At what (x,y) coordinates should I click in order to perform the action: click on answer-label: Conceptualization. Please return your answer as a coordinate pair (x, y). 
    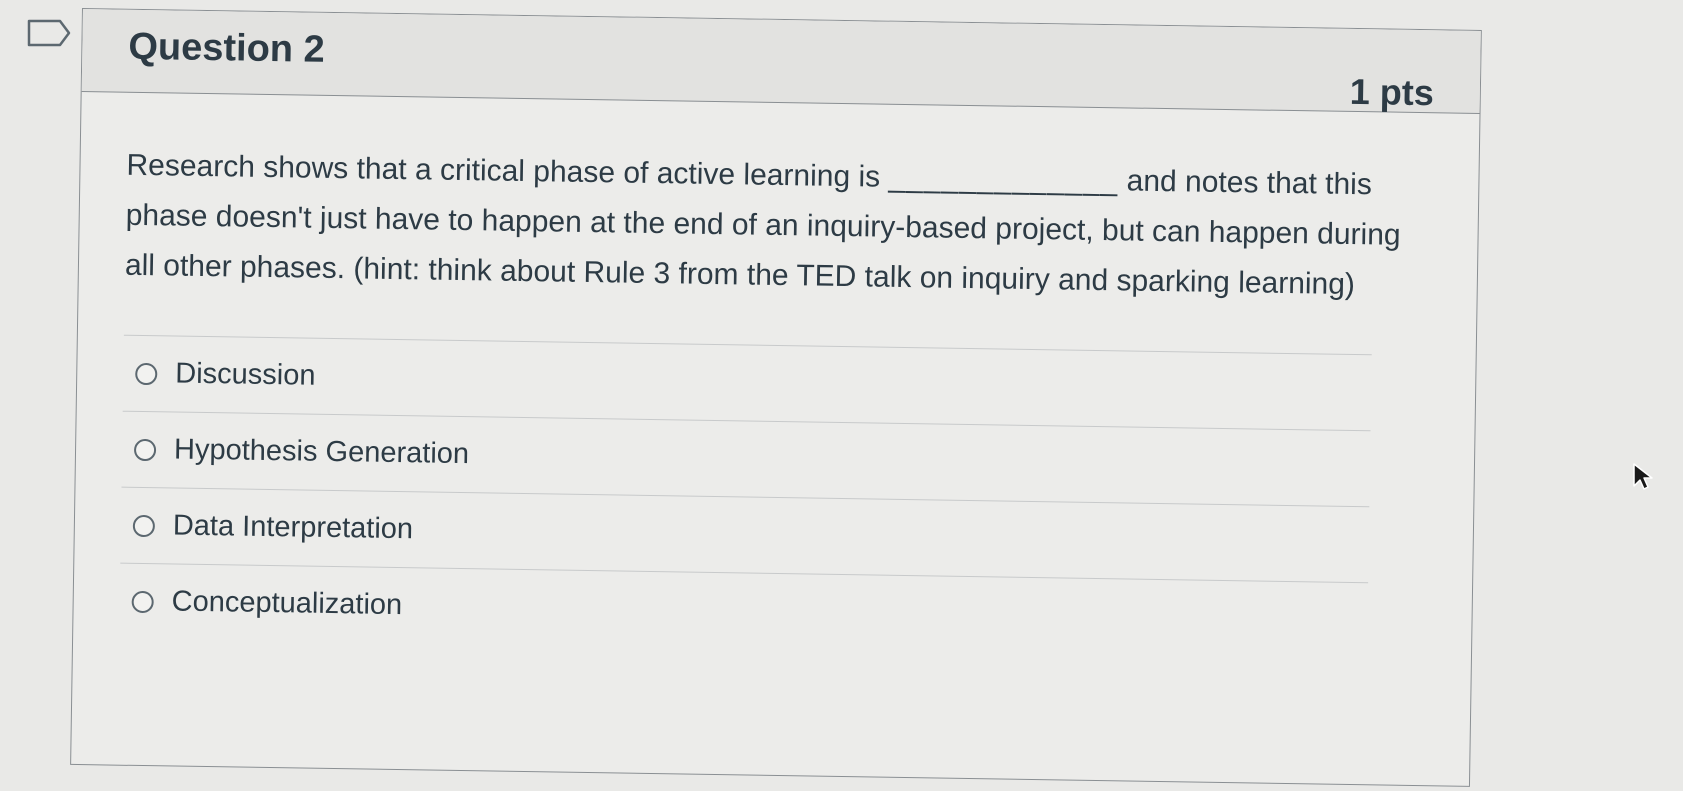
    Looking at the image, I should click on (286, 603).